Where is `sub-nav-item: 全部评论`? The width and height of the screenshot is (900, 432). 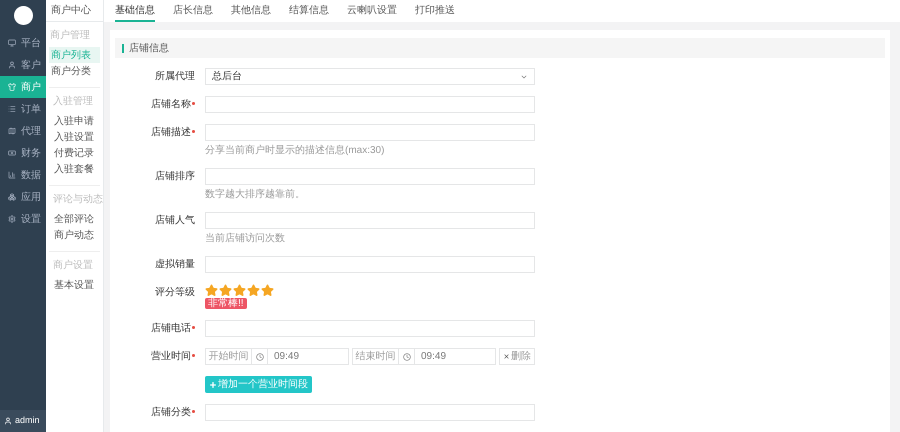 sub-nav-item: 全部评论 is located at coordinates (74, 219).